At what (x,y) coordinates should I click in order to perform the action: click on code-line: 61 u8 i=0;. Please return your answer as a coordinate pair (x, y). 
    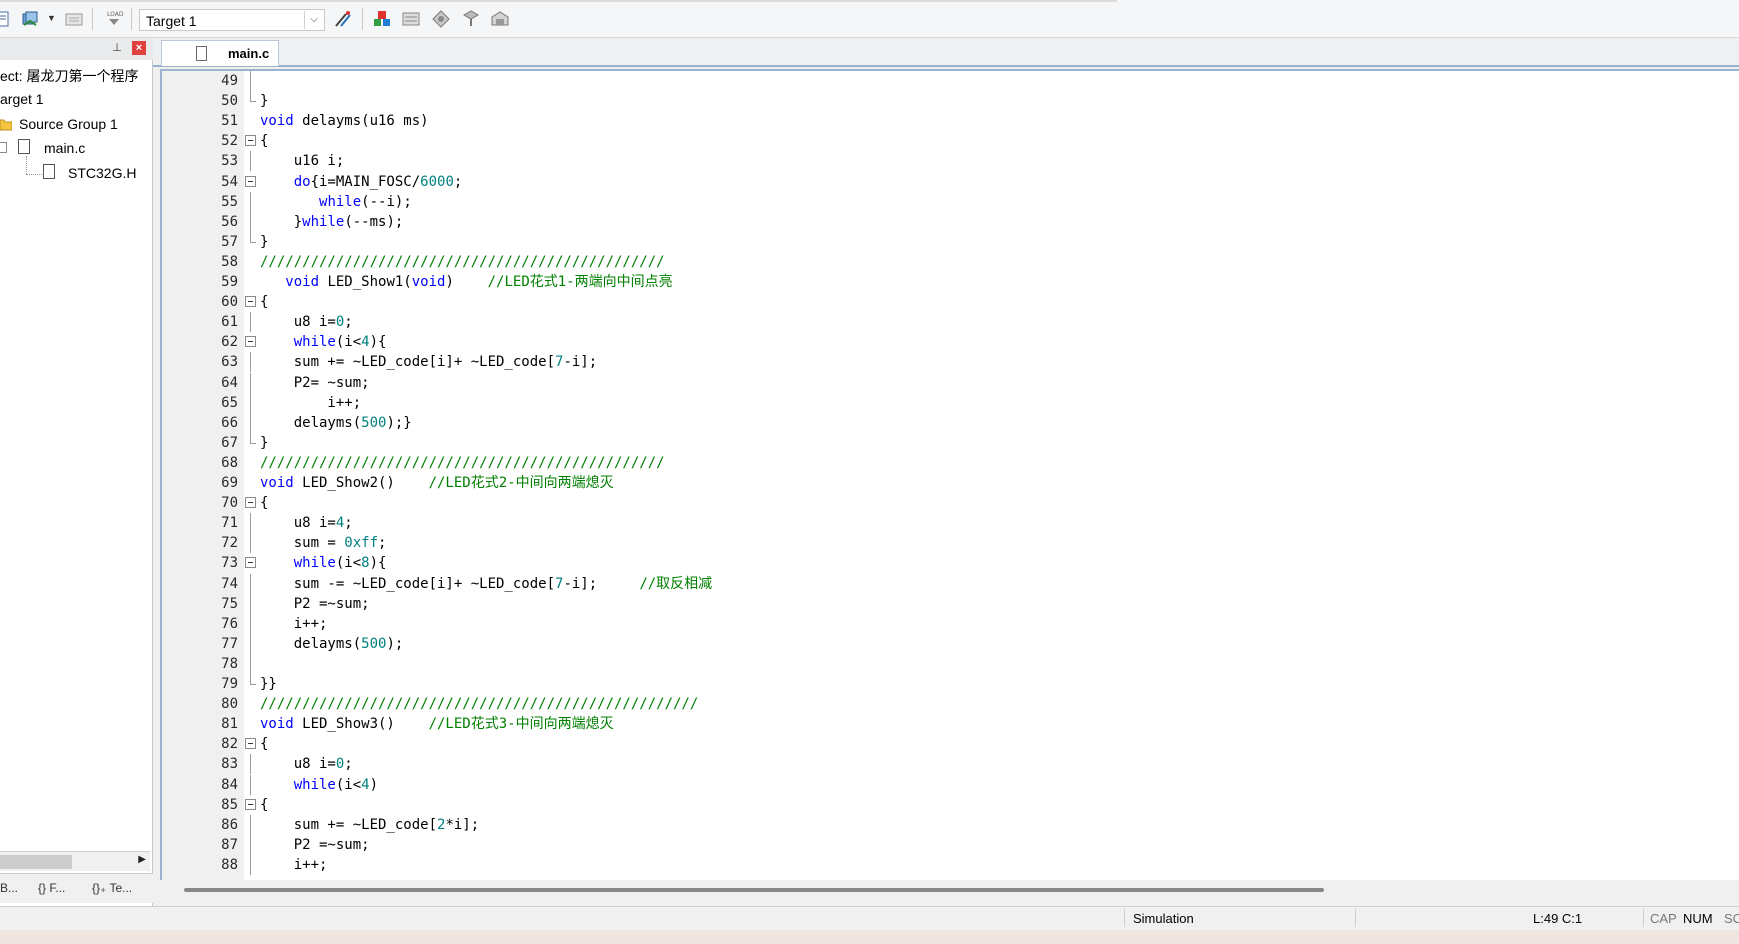
    Looking at the image, I should click on (947, 322).